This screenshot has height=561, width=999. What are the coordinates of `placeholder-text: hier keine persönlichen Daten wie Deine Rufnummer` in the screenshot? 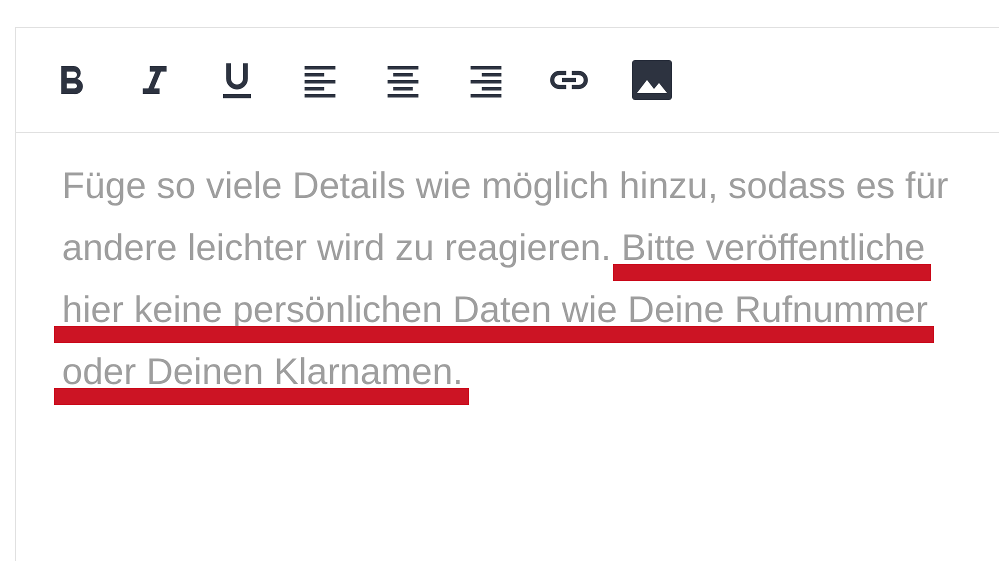 It's located at (495, 309).